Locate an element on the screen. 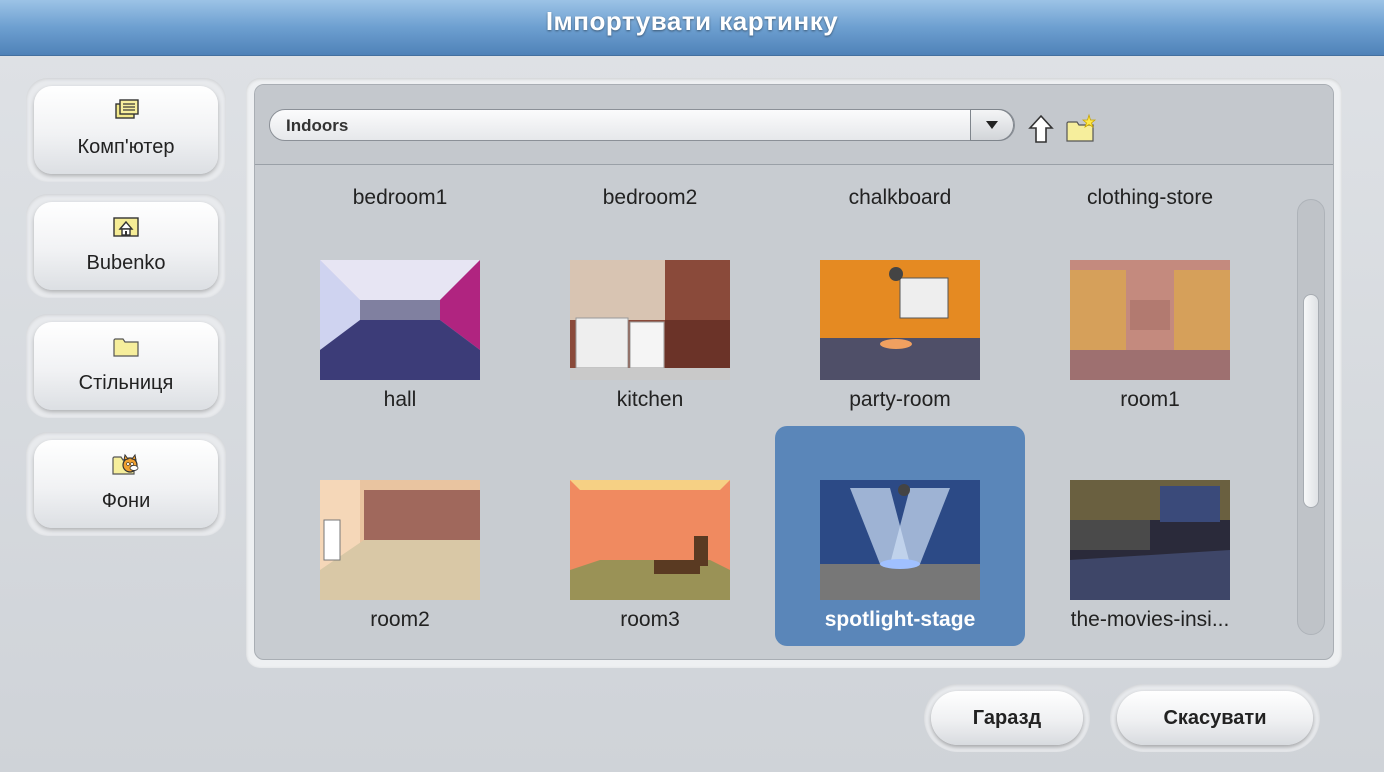 The height and width of the screenshot is (772, 1384). folder-dropdown: Indoors is located at coordinates (642, 125).